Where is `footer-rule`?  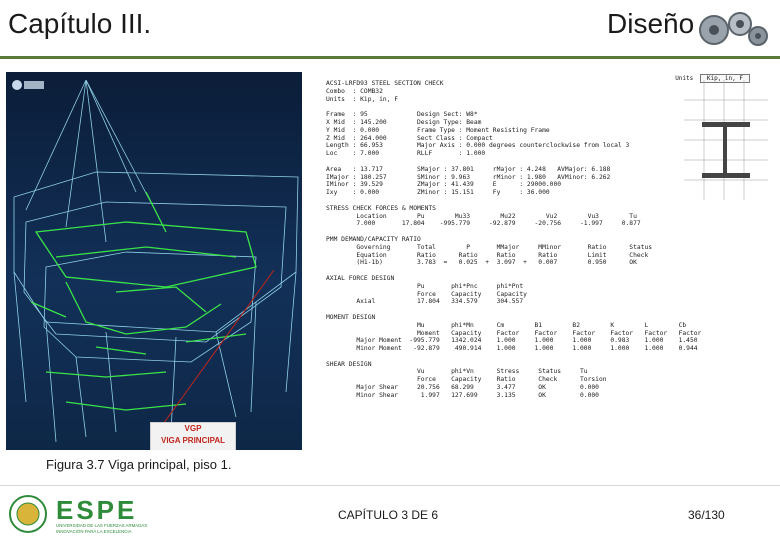 footer-rule is located at coordinates (390, 485).